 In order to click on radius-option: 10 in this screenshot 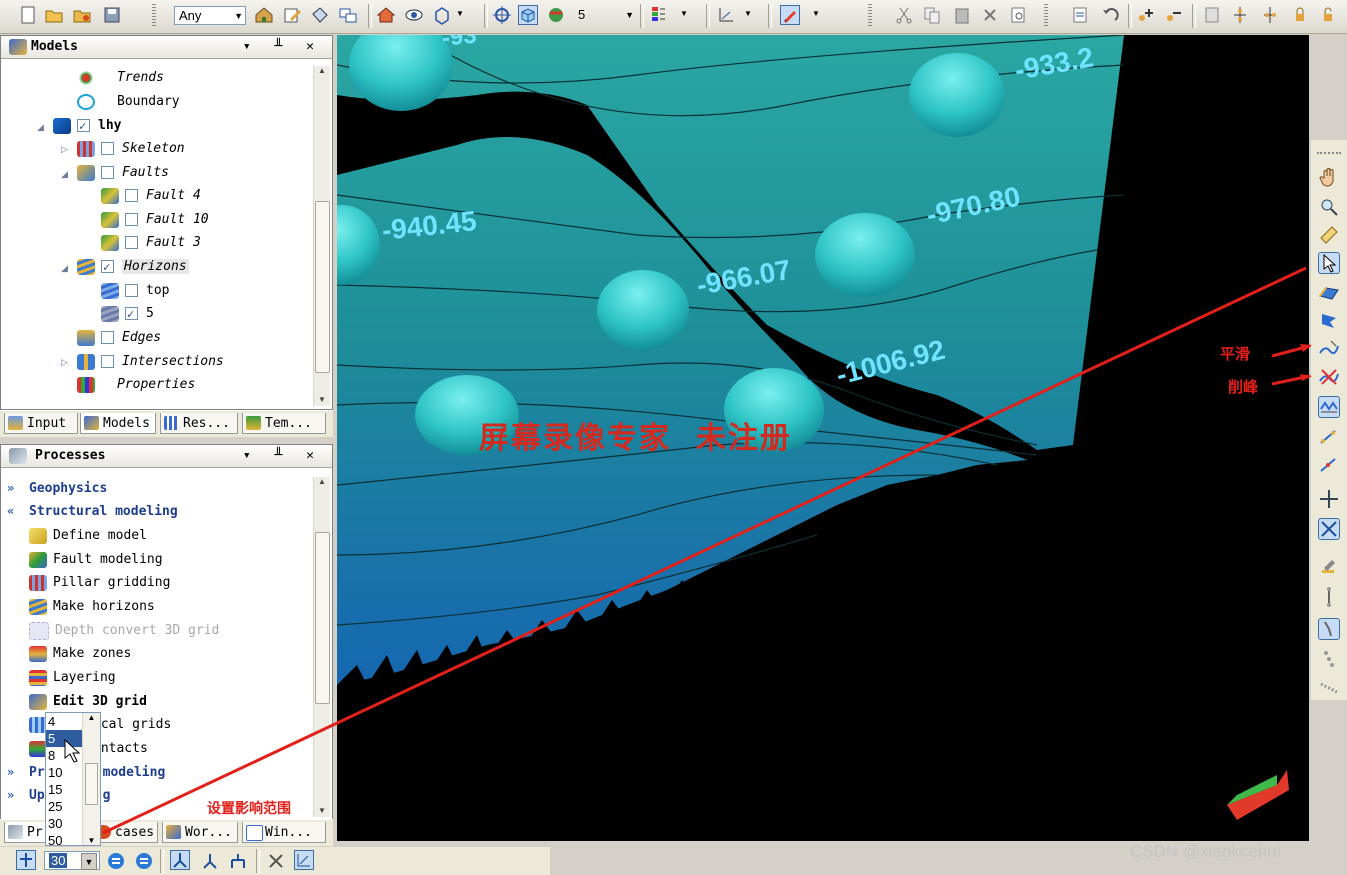, I will do `click(64, 772)`.